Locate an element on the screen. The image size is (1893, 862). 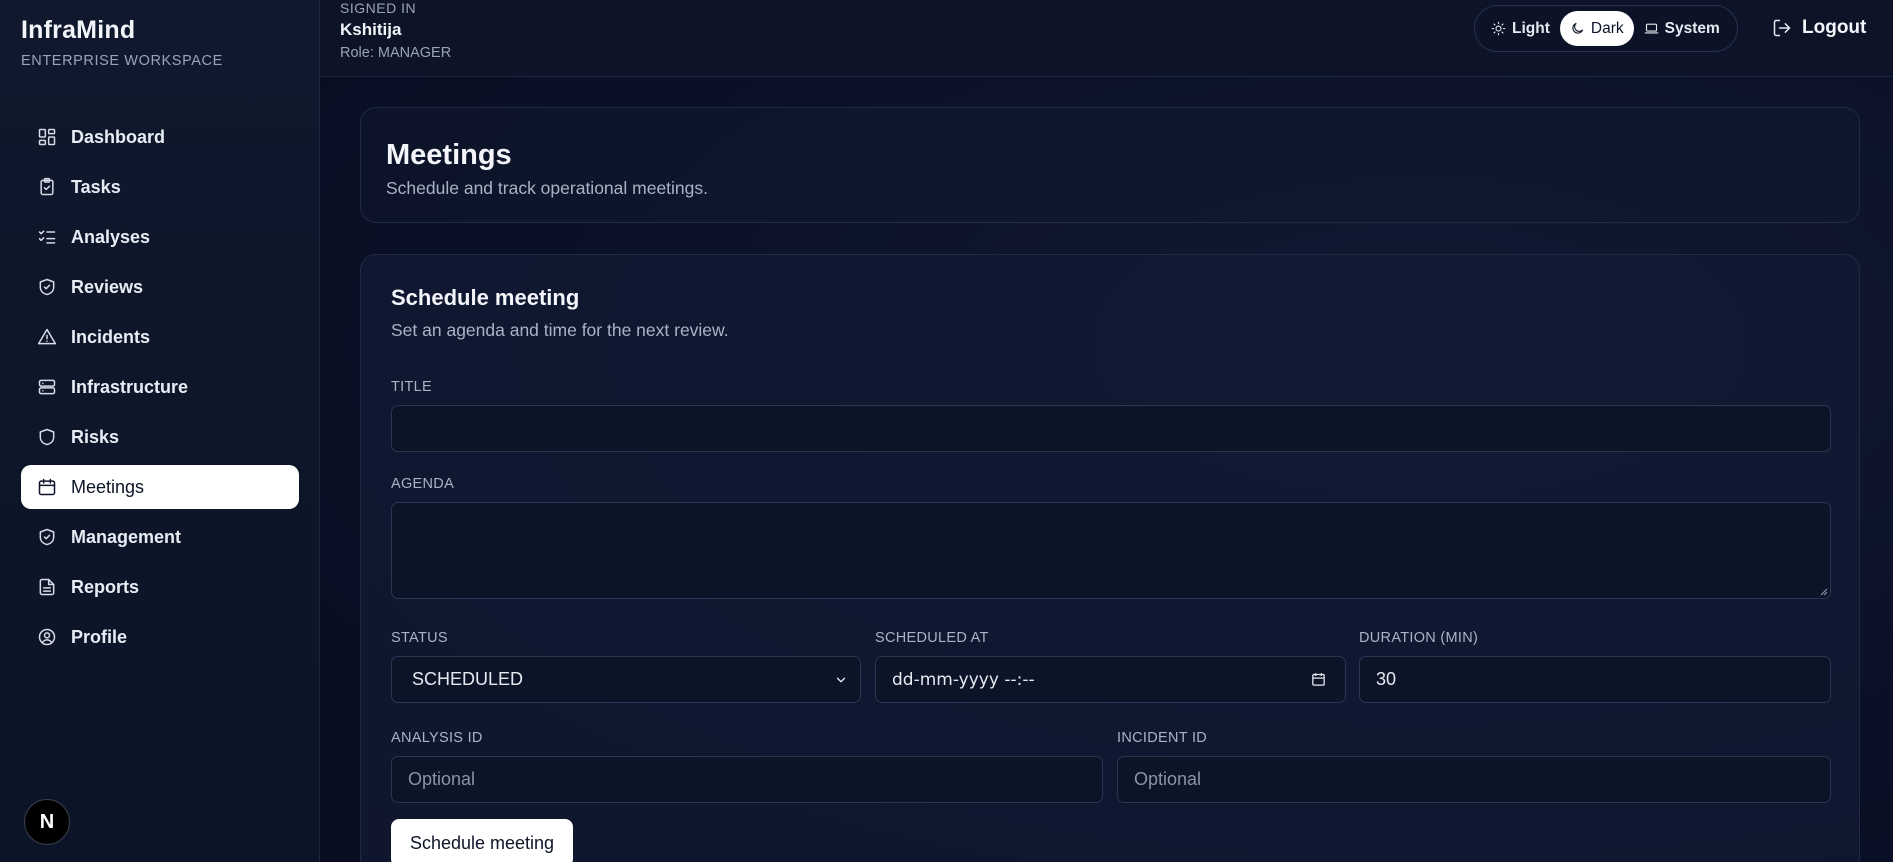
status-value: SCHEDULED is located at coordinates (468, 679).